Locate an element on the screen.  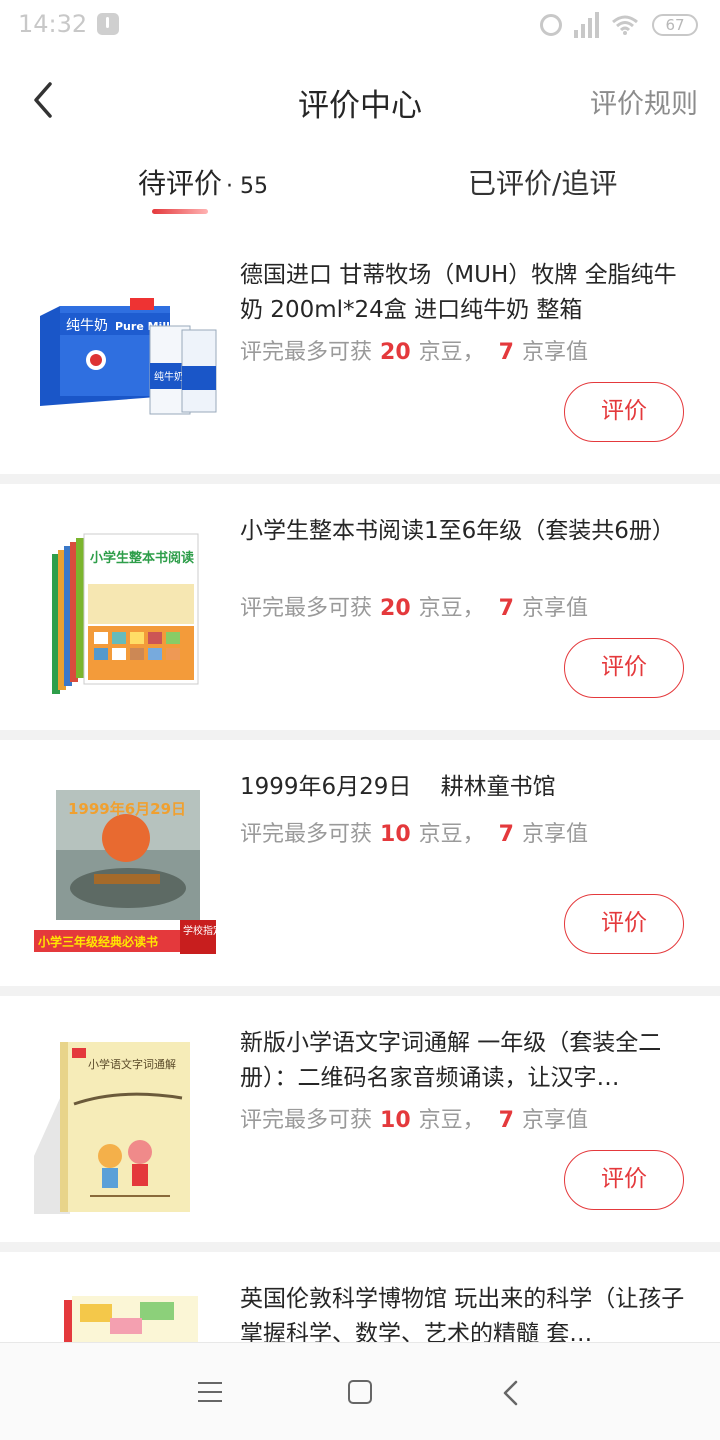
product-title: 小学生整本书阅读1至6年级（套装共6册） is located at coordinates (466, 531).